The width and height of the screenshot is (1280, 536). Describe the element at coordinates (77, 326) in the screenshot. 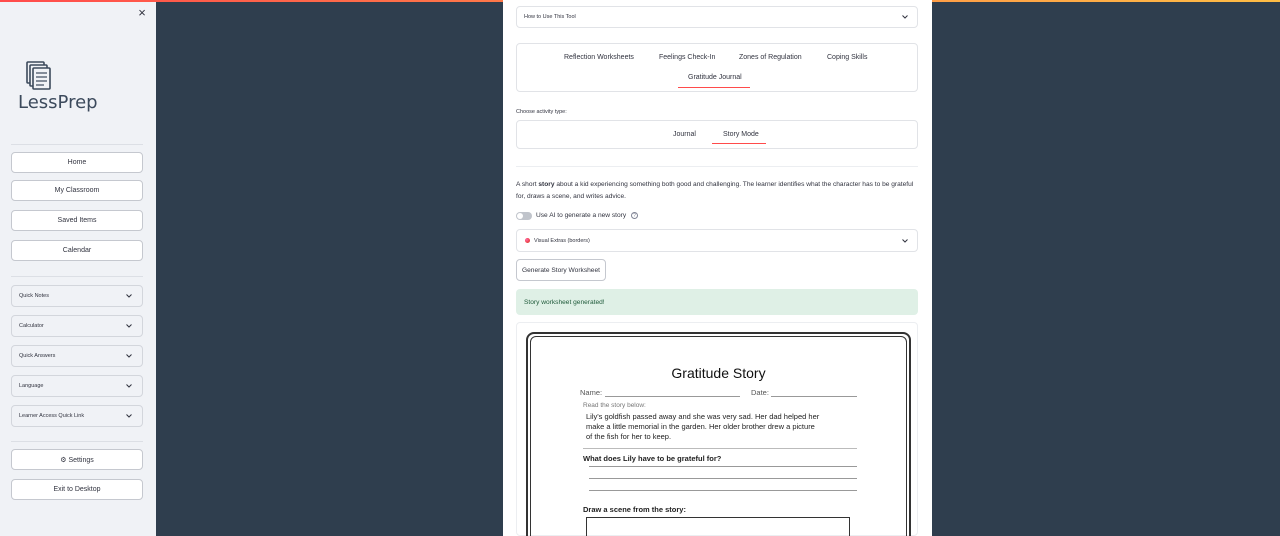

I see `expander-calculator: Calculator` at that location.